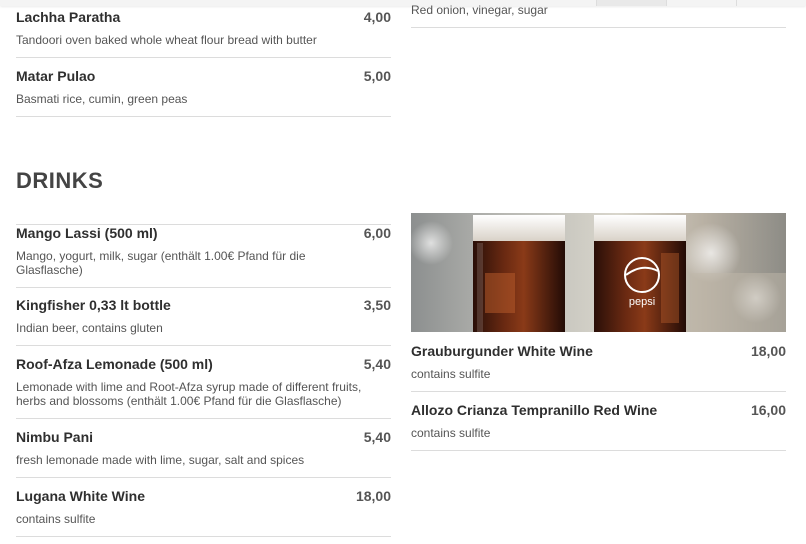 This screenshot has width=806, height=544. I want to click on menu-item-lugana-white-wine: Lugana White Wine 18,00 contains sulfite, so click(203, 512).